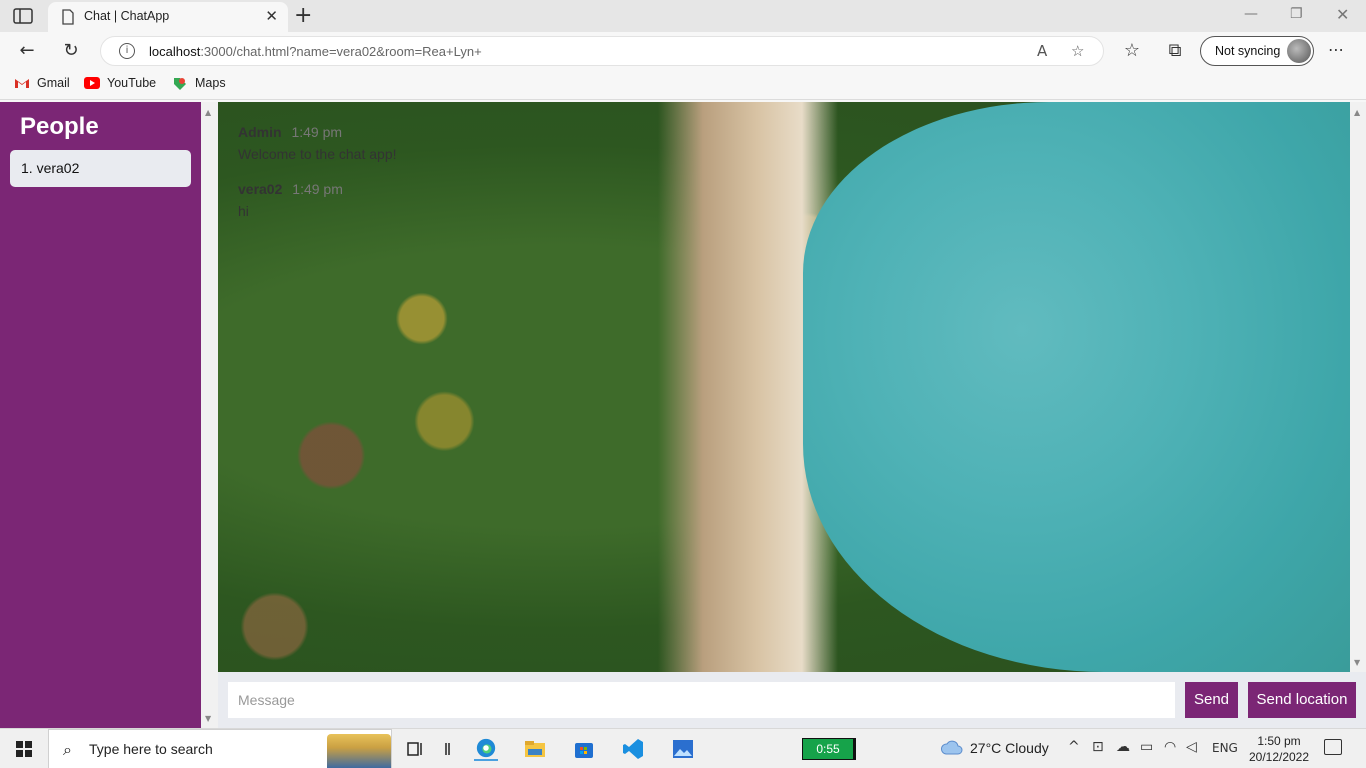 This screenshot has height=768, width=1366. I want to click on battery-icon: ▭, so click(1146, 747).